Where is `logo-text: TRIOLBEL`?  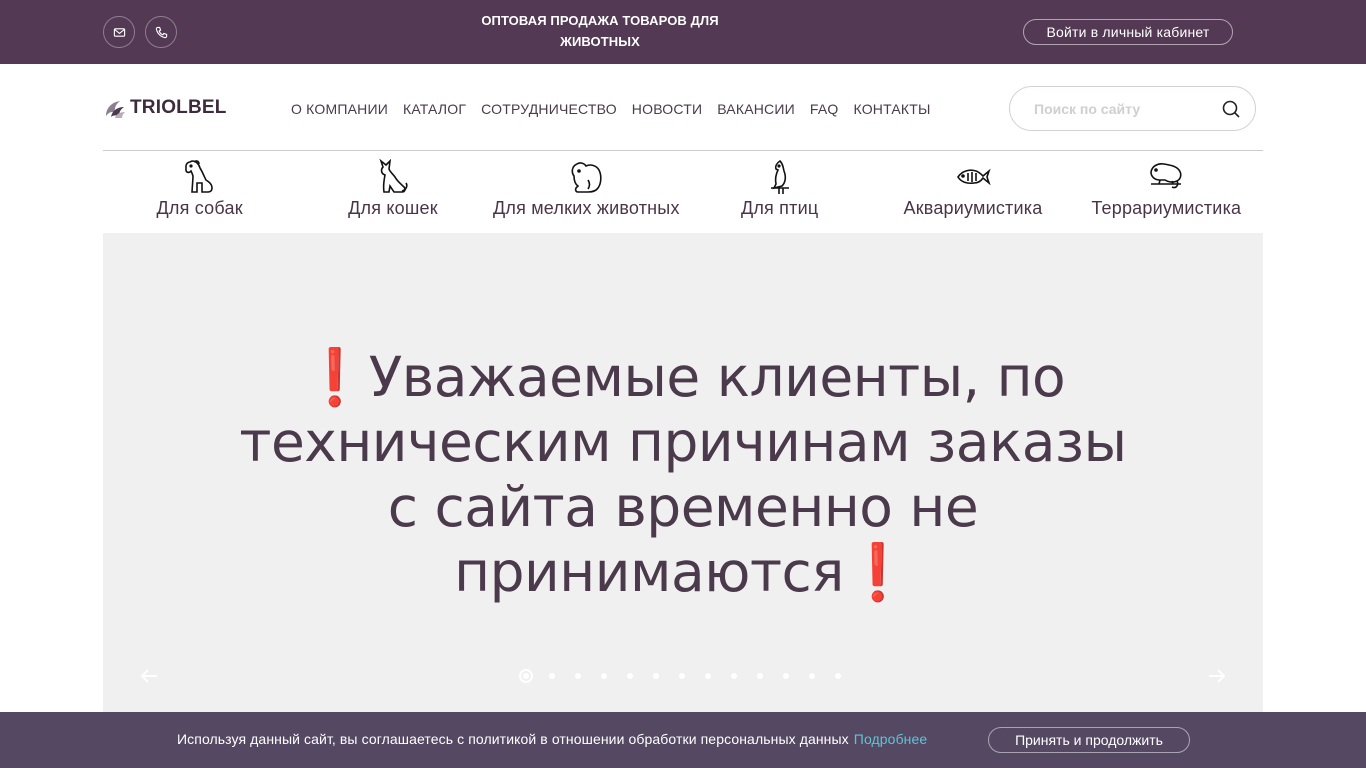
logo-text: TRIOLBEL is located at coordinates (178, 107).